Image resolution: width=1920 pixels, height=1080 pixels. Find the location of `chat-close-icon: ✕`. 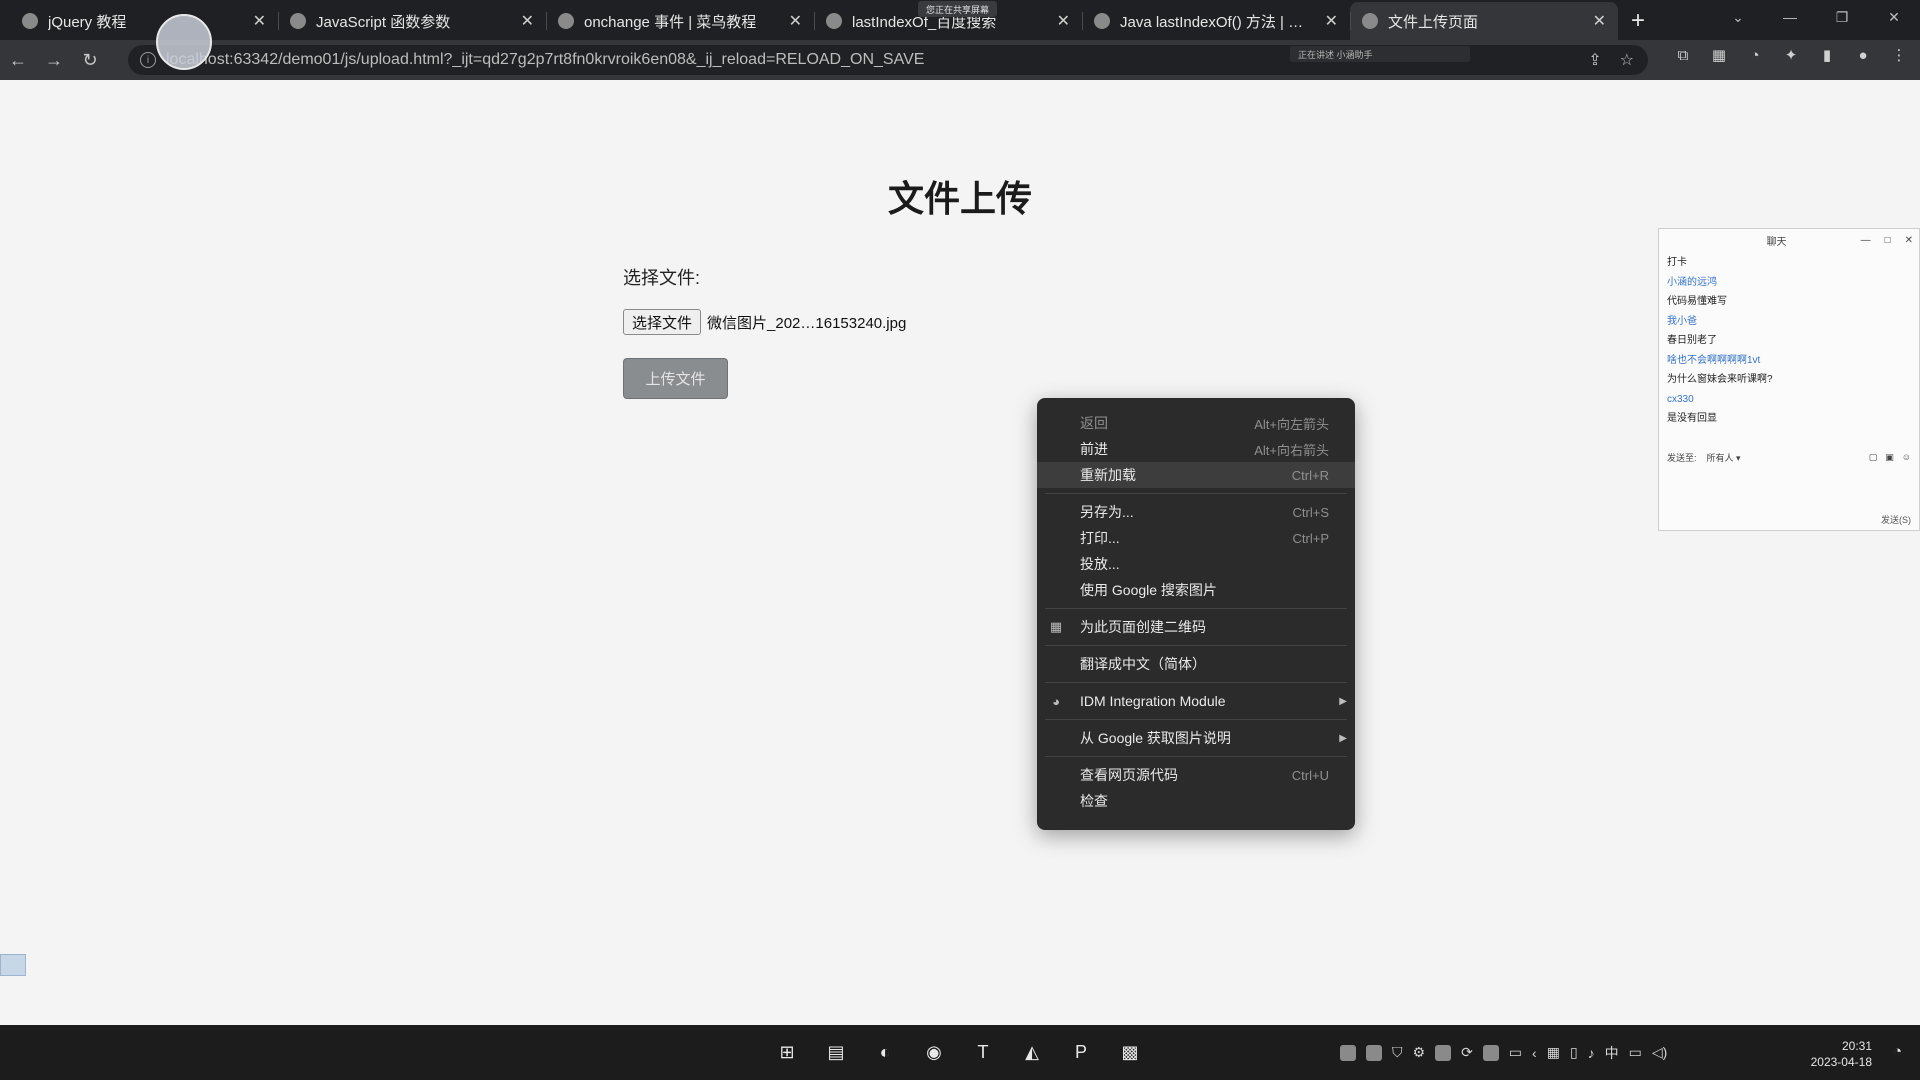

chat-close-icon: ✕ is located at coordinates (1909, 240).